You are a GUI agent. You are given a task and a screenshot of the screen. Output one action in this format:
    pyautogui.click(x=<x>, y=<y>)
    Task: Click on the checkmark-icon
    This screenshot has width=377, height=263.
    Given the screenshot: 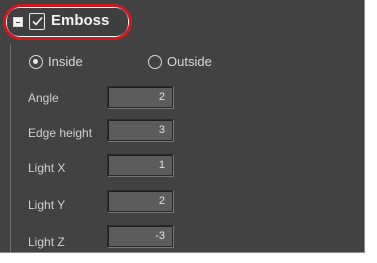 What is the action you would take?
    pyautogui.click(x=37, y=21)
    